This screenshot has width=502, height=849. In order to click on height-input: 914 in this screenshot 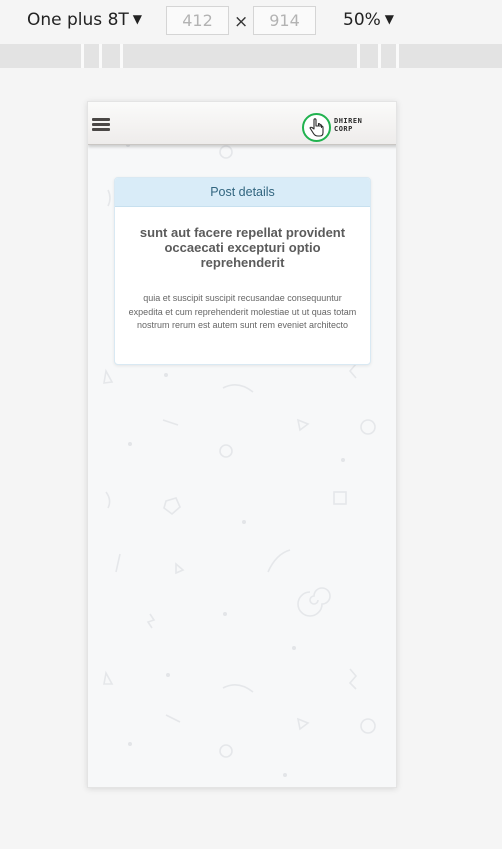, I will do `click(284, 20)`.